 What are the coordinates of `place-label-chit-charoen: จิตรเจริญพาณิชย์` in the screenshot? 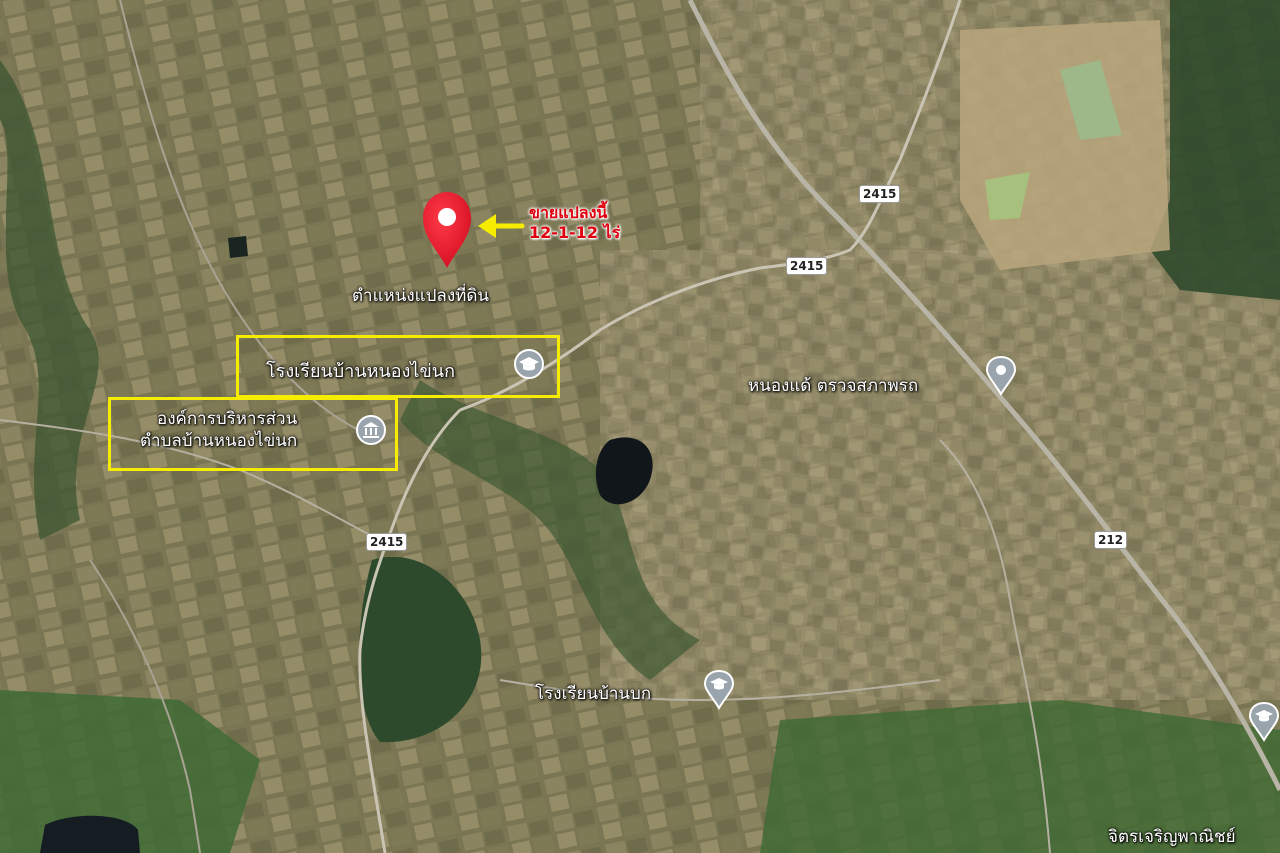 It's located at (1172, 836).